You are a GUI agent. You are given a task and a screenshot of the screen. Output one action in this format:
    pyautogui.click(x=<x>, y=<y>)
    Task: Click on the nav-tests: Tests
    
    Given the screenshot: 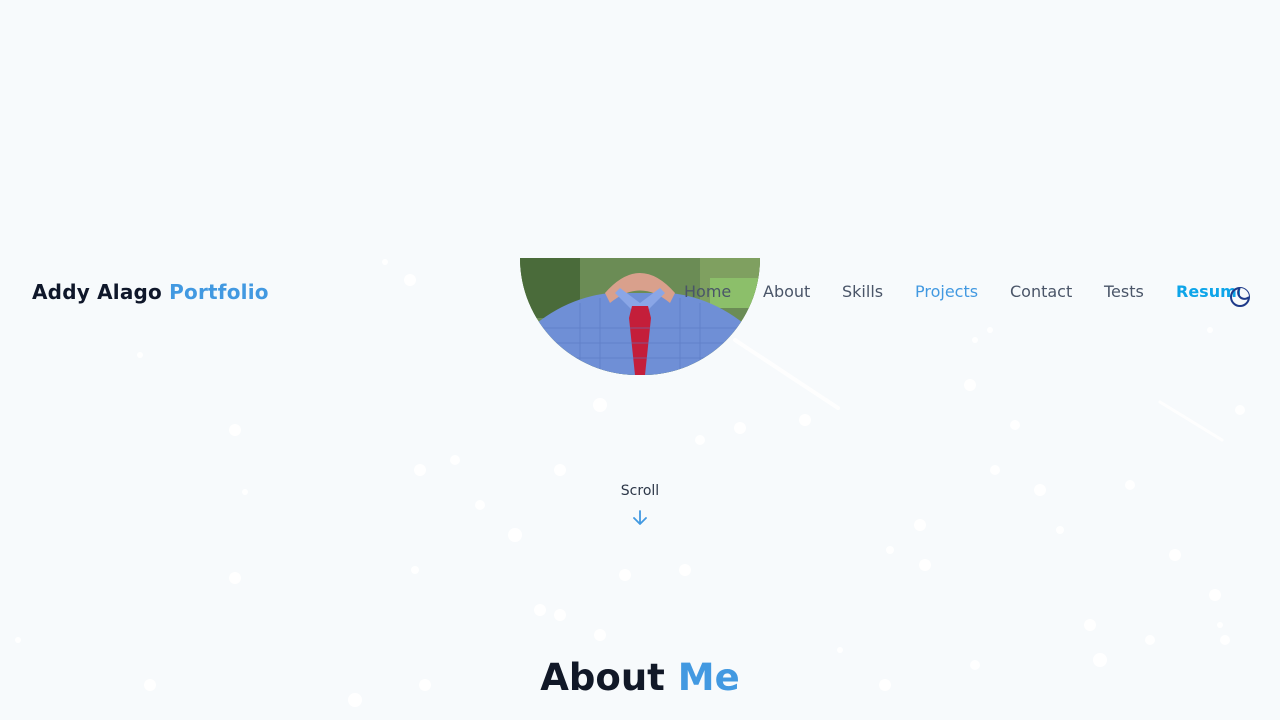 What is the action you would take?
    pyautogui.click(x=1124, y=291)
    